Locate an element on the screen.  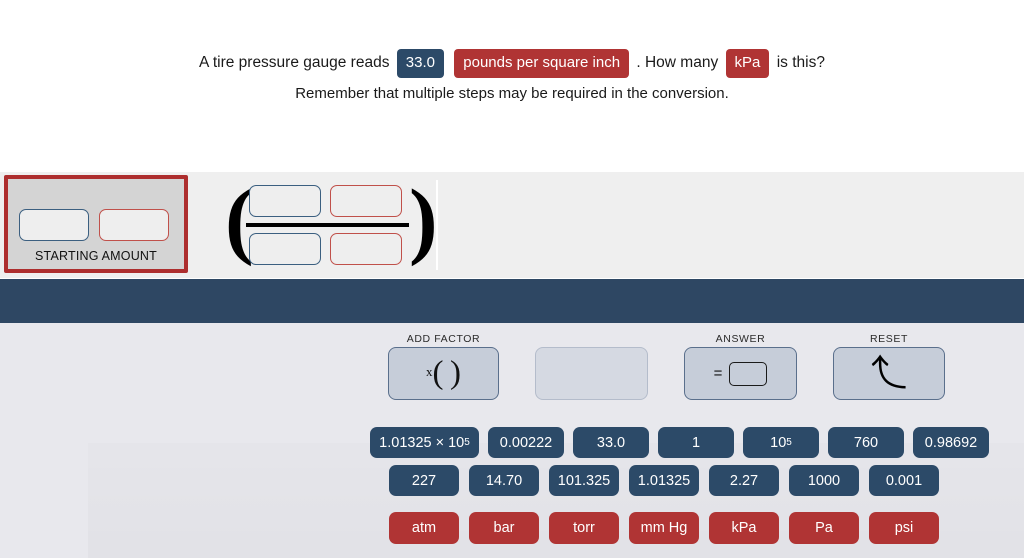
conversion-factor-group: ( ) is located at coordinates (331, 222).